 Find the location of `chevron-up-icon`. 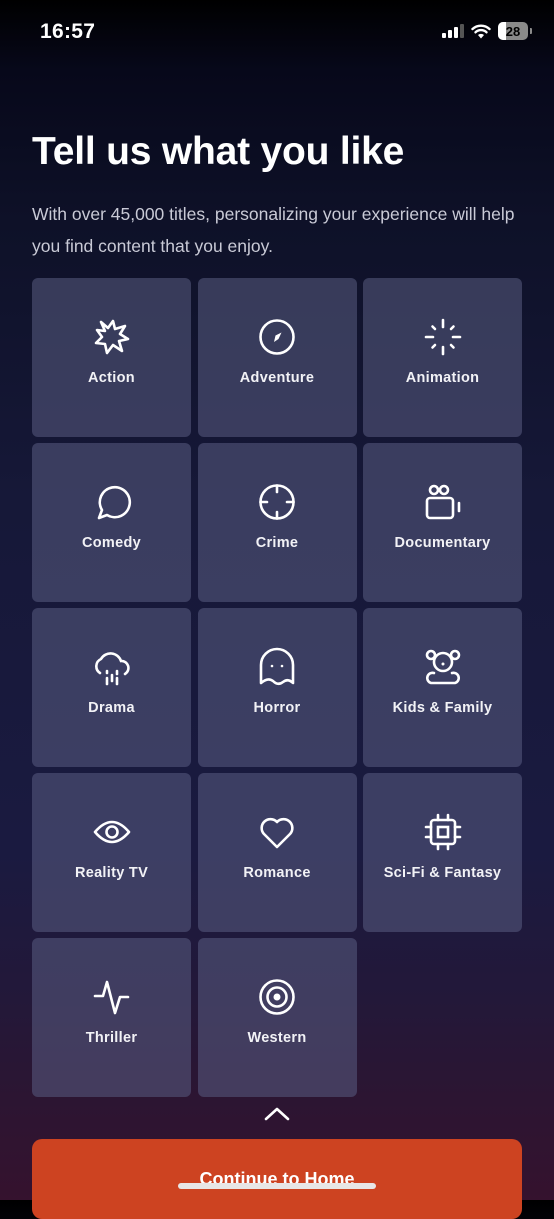

chevron-up-icon is located at coordinates (277, 1113).